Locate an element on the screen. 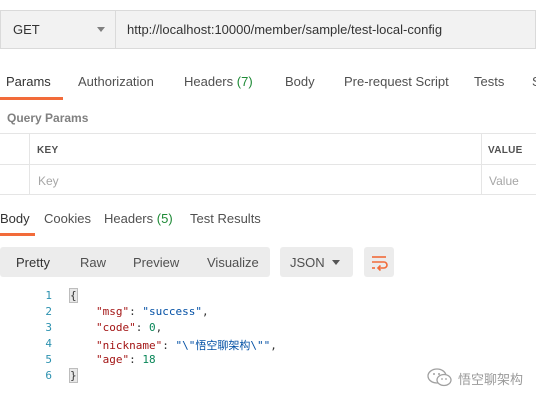  line-number: 5 is located at coordinates (48, 359).